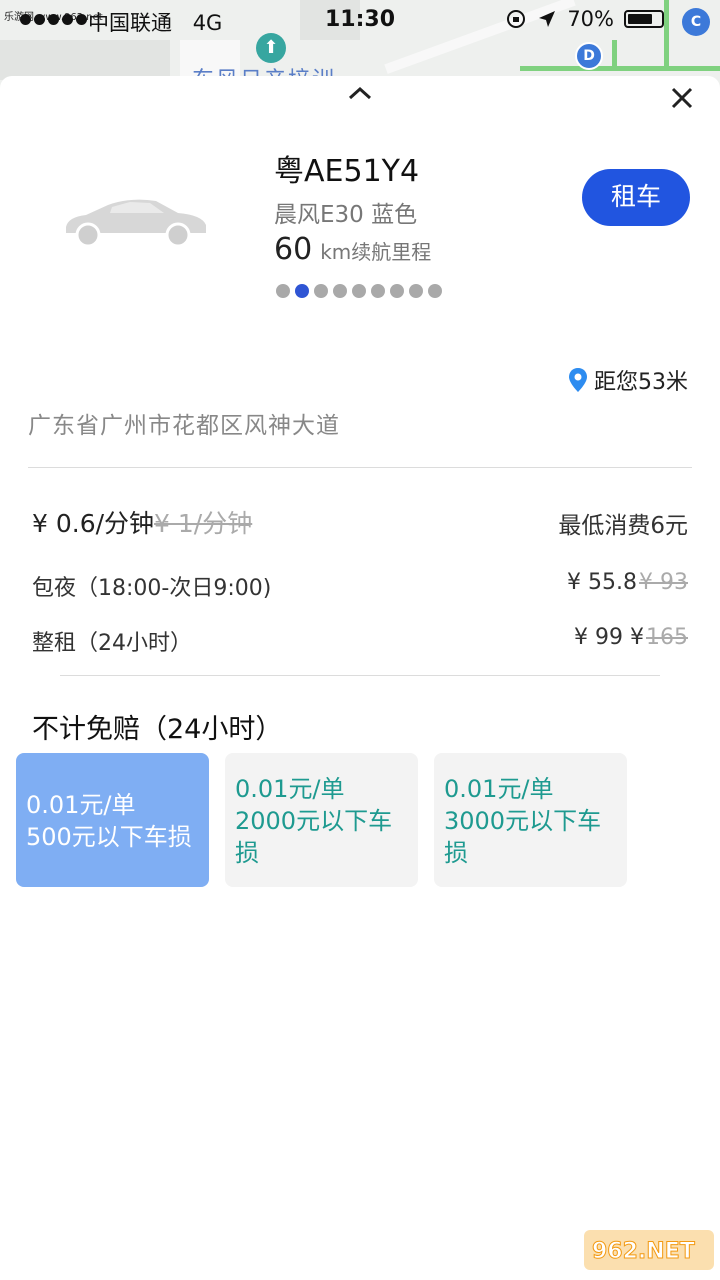 The image size is (720, 1280). I want to click on car-image, so click(136, 223).